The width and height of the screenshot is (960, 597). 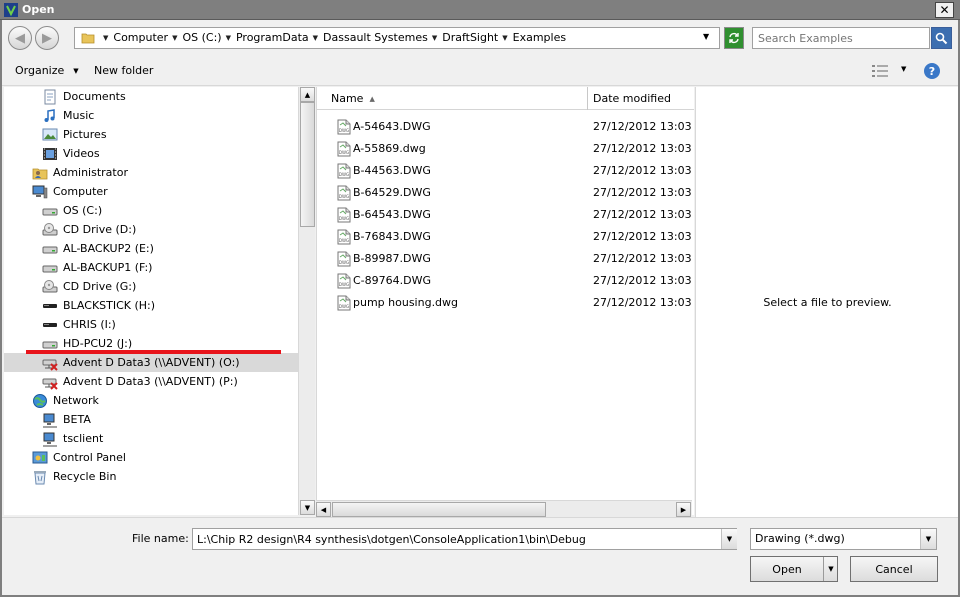 What do you see at coordinates (123, 70) in the screenshot?
I see `new-folder-button: New folder` at bounding box center [123, 70].